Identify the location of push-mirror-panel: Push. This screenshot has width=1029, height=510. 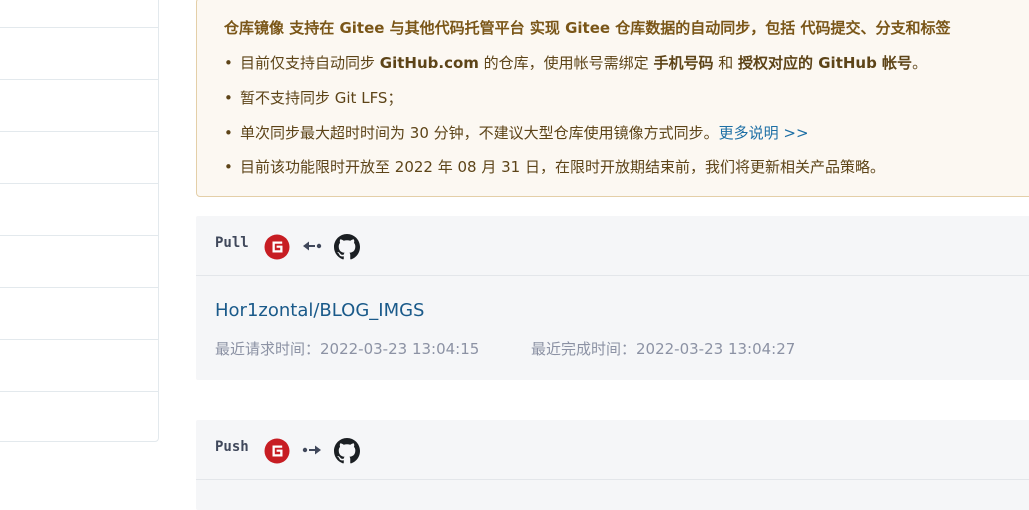
(612, 465).